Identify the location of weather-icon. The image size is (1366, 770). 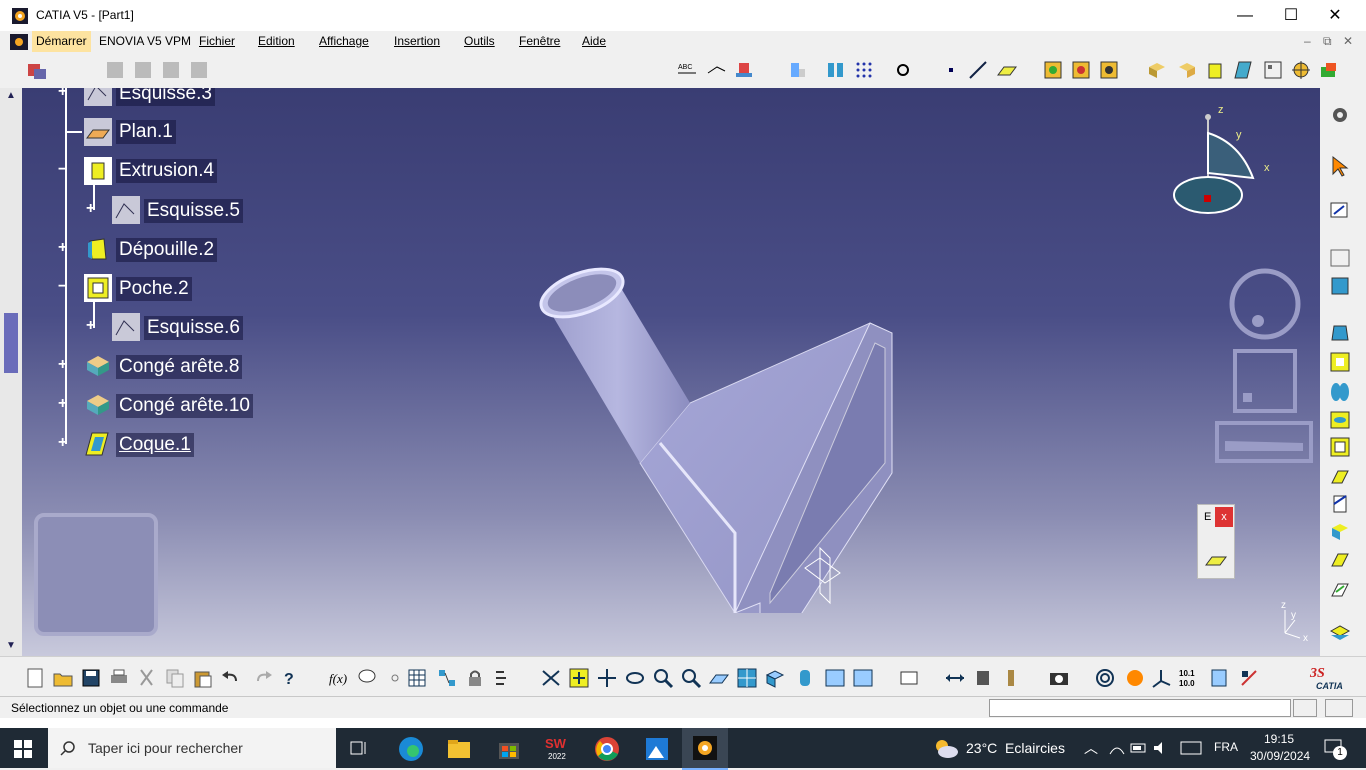
(946, 748).